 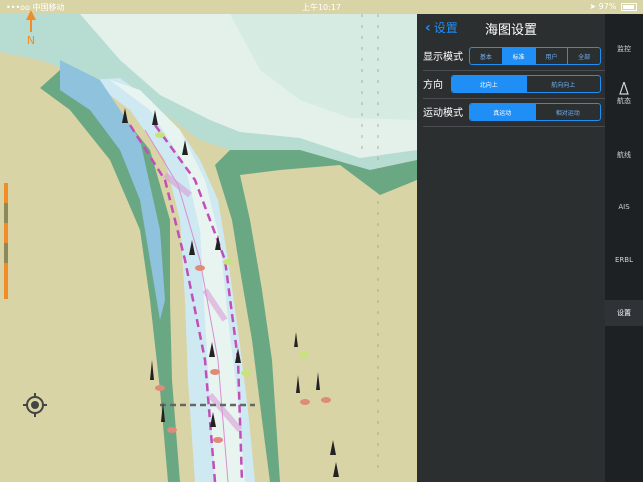 I want to click on battery-status: ➤ 97%, so click(x=613, y=6).